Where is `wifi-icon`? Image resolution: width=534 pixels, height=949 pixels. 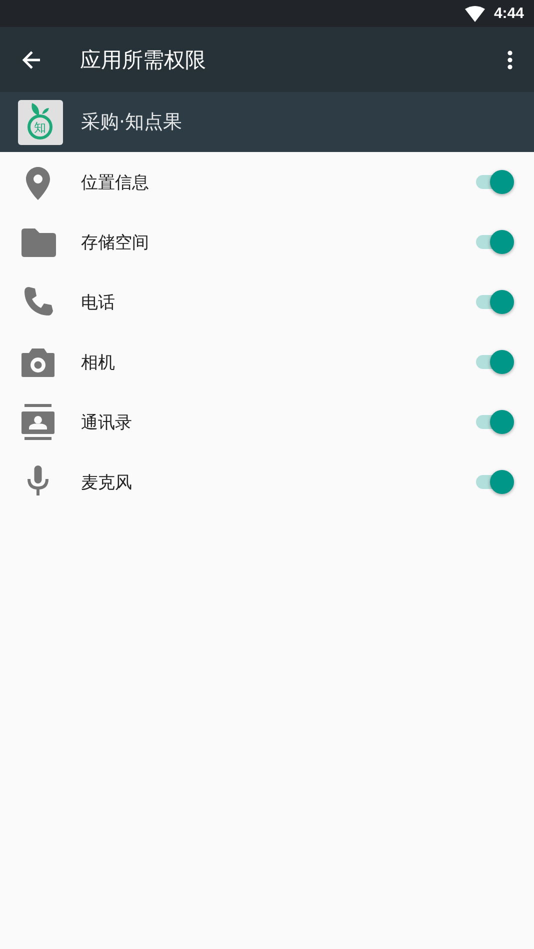 wifi-icon is located at coordinates (474, 14).